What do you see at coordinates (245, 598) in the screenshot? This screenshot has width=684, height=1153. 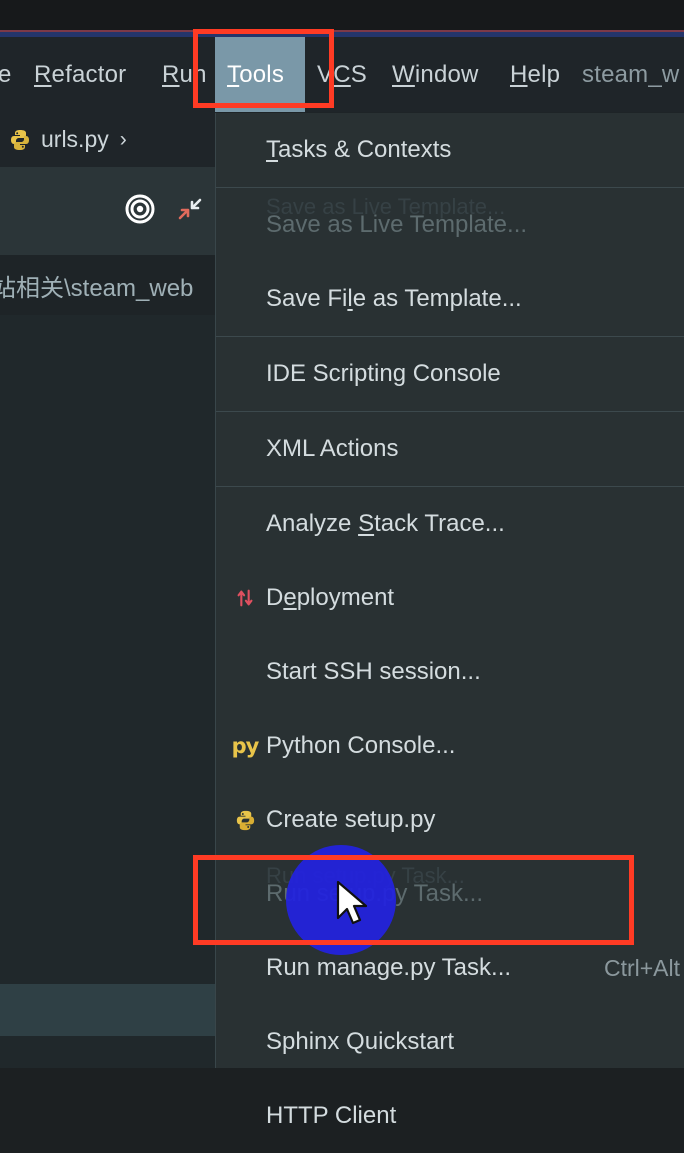 I see `deployment-icon` at bounding box center [245, 598].